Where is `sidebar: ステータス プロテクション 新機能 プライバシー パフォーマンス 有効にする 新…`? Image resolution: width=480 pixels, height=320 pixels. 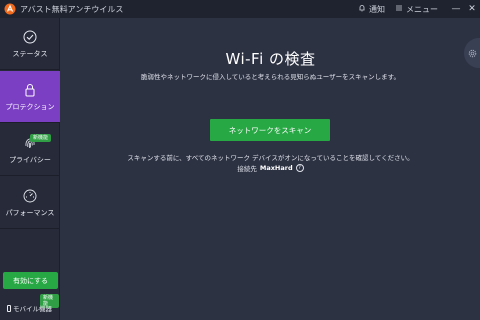
sidebar: ステータス プロテクション 新機能 プライバシー パフォーマンス 有効にする 新… is located at coordinates (30, 169).